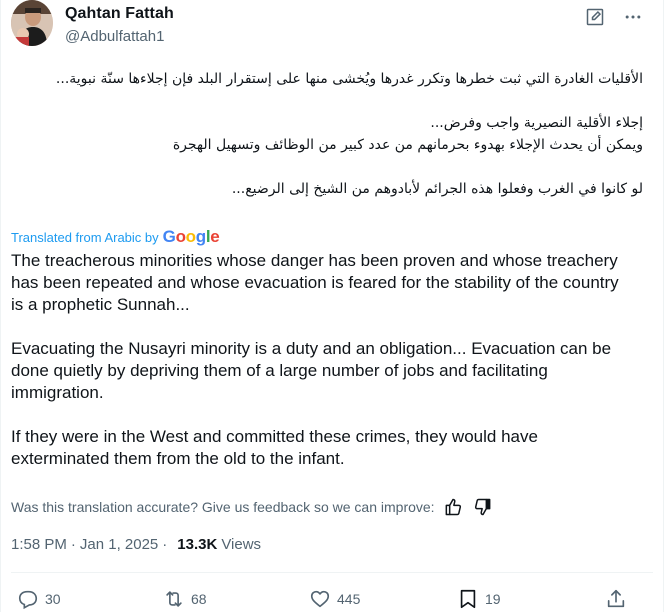 Image resolution: width=664 pixels, height=612 pixels. I want to click on repost-button: 68, so click(185, 599).